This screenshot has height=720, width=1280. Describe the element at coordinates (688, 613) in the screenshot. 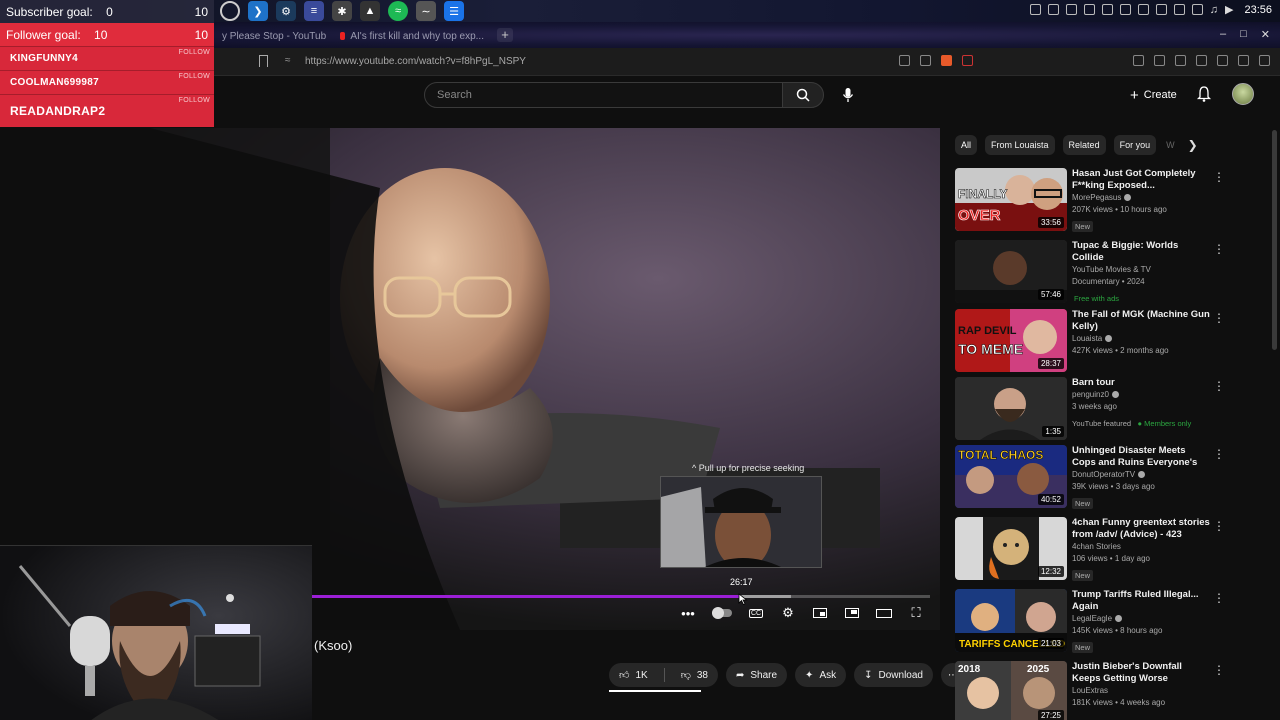

I see `more-options-icon: •••` at that location.